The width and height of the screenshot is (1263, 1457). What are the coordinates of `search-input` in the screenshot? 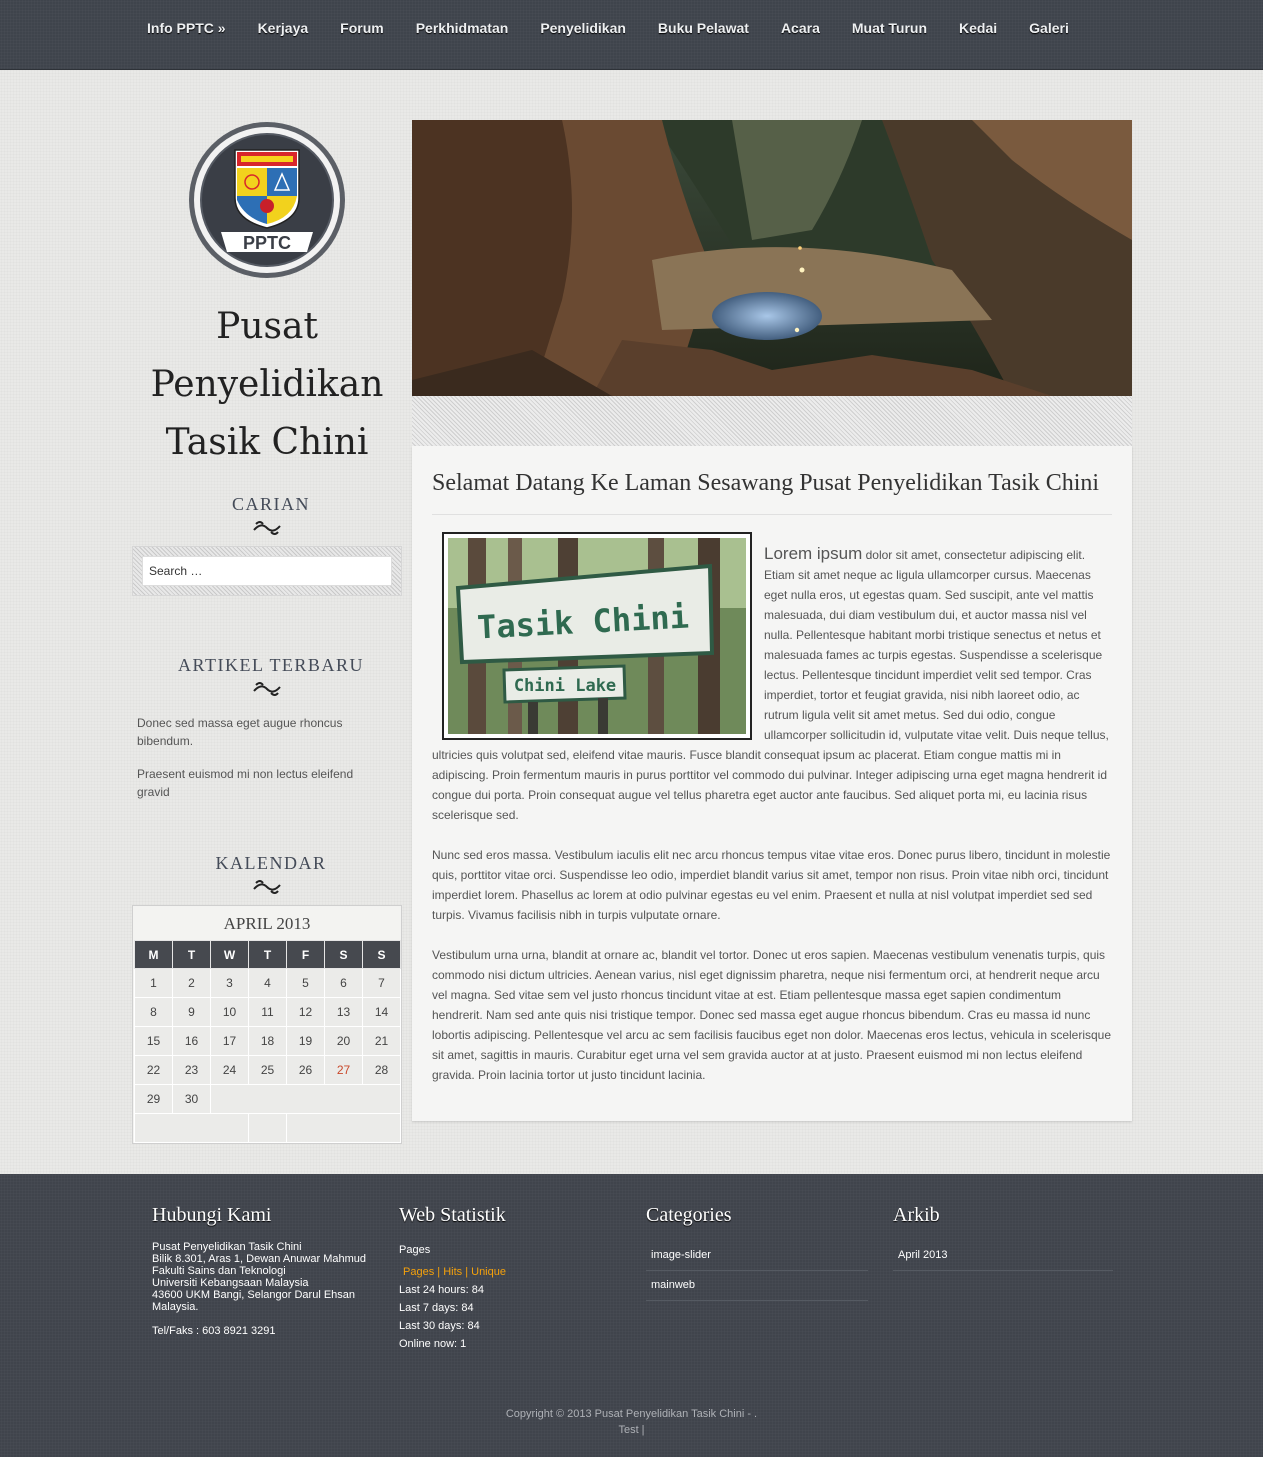 It's located at (267, 571).